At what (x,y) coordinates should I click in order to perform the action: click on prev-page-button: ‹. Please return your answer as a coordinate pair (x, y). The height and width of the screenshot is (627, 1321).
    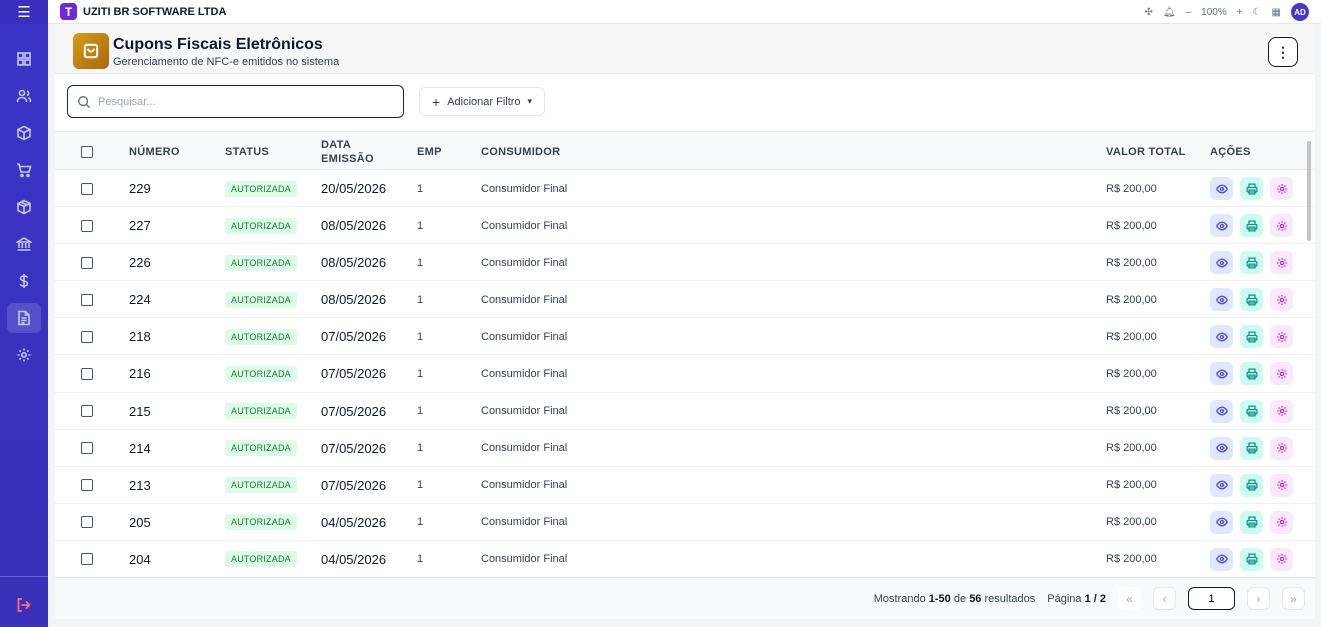
    Looking at the image, I should click on (1164, 598).